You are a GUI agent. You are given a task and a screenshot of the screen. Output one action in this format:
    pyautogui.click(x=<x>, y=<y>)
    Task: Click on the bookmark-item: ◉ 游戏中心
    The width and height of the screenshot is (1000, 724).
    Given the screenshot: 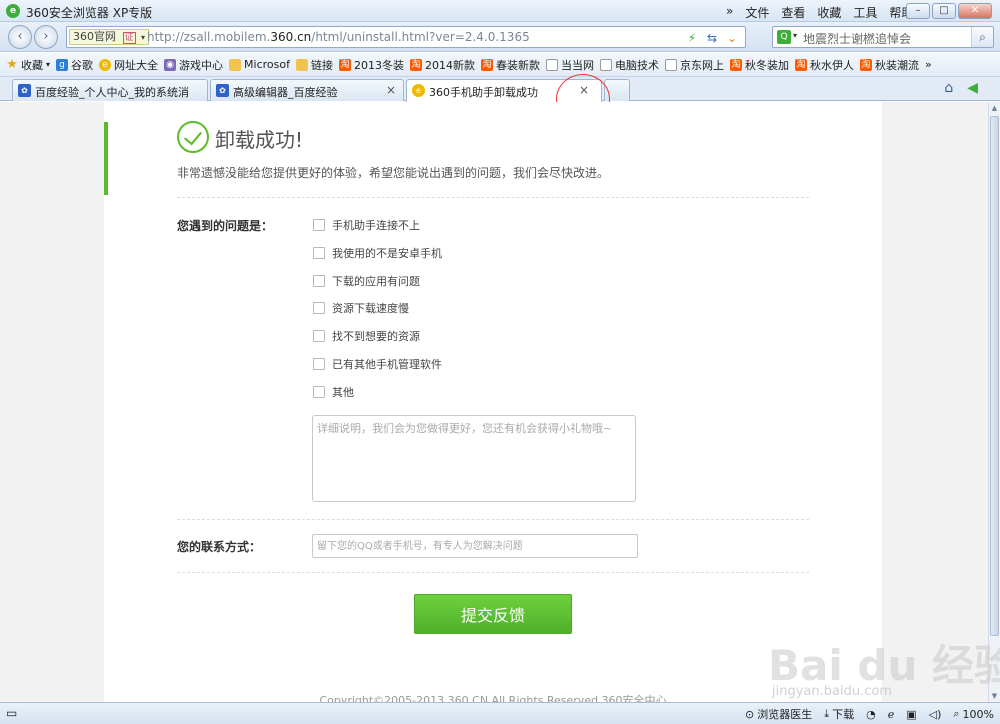 What is the action you would take?
    pyautogui.click(x=193, y=65)
    